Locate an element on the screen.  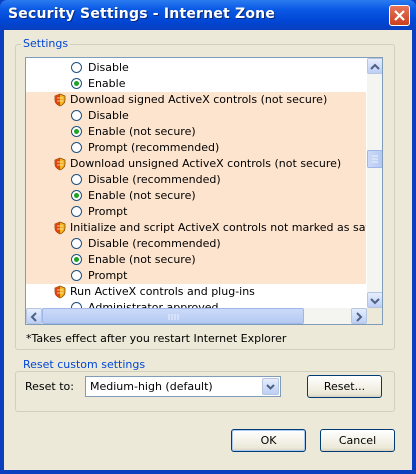
scroll-down-button is located at coordinates (374, 300).